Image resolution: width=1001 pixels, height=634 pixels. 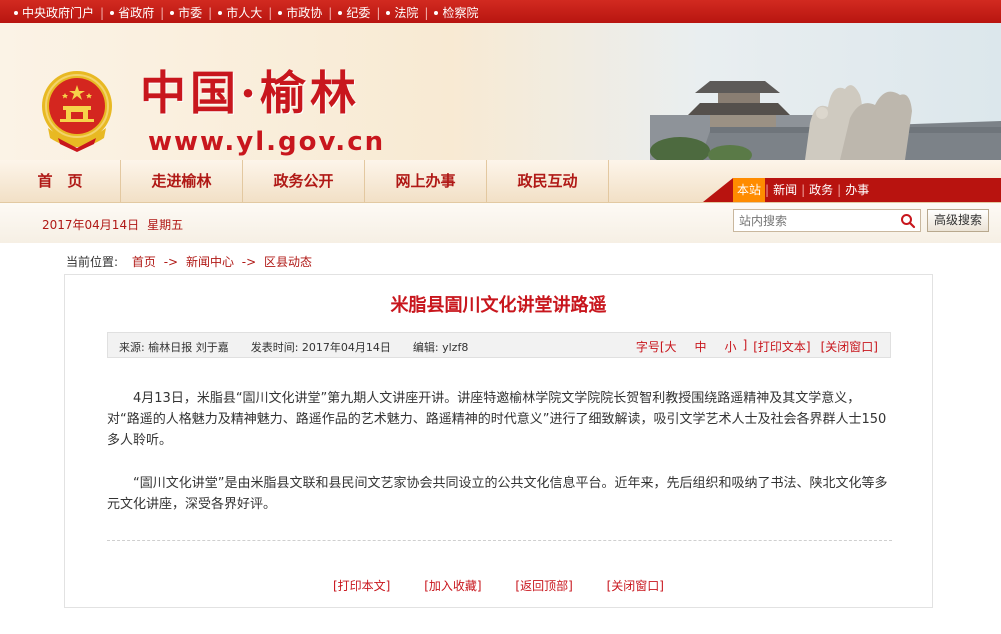 I want to click on article-publish-date: 发表时间: 2017年04月14日, so click(x=320, y=347).